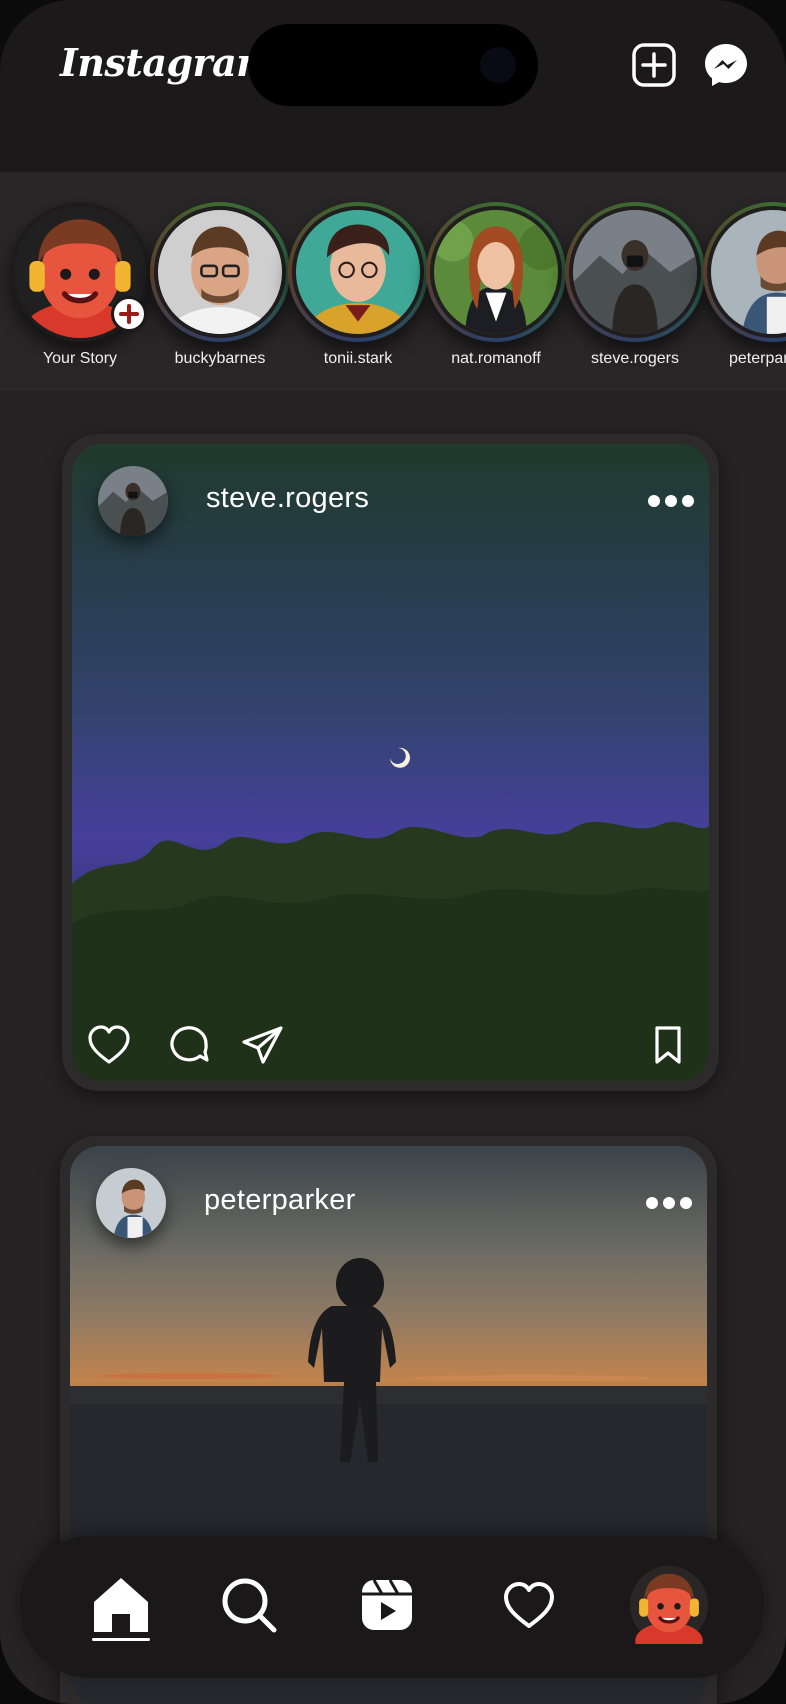  What do you see at coordinates (168, 62) in the screenshot?
I see `app-logo: Instagram` at bounding box center [168, 62].